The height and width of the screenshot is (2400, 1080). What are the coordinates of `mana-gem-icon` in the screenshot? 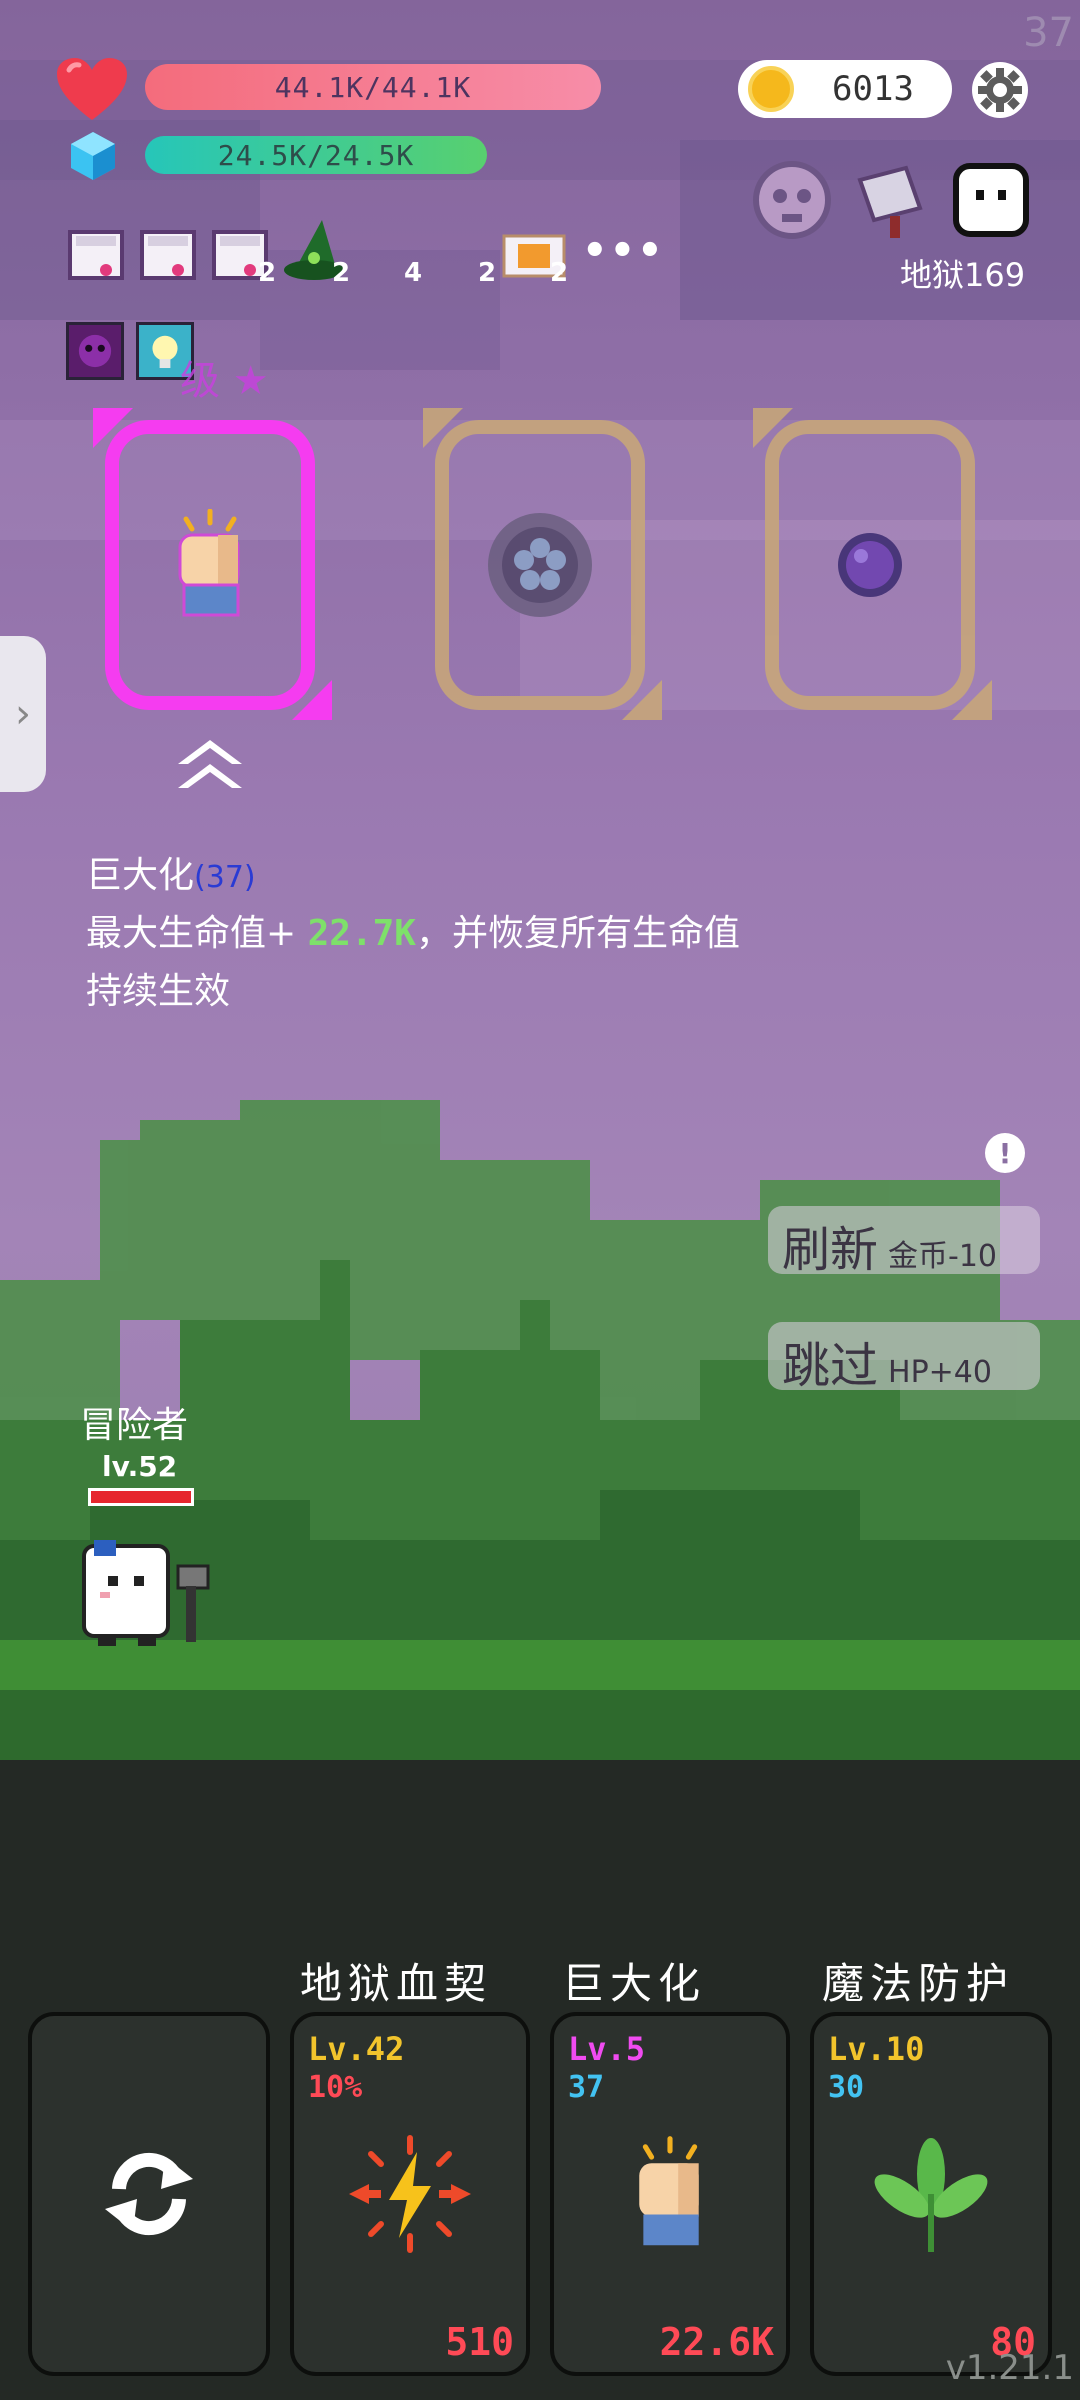 It's located at (93, 156).